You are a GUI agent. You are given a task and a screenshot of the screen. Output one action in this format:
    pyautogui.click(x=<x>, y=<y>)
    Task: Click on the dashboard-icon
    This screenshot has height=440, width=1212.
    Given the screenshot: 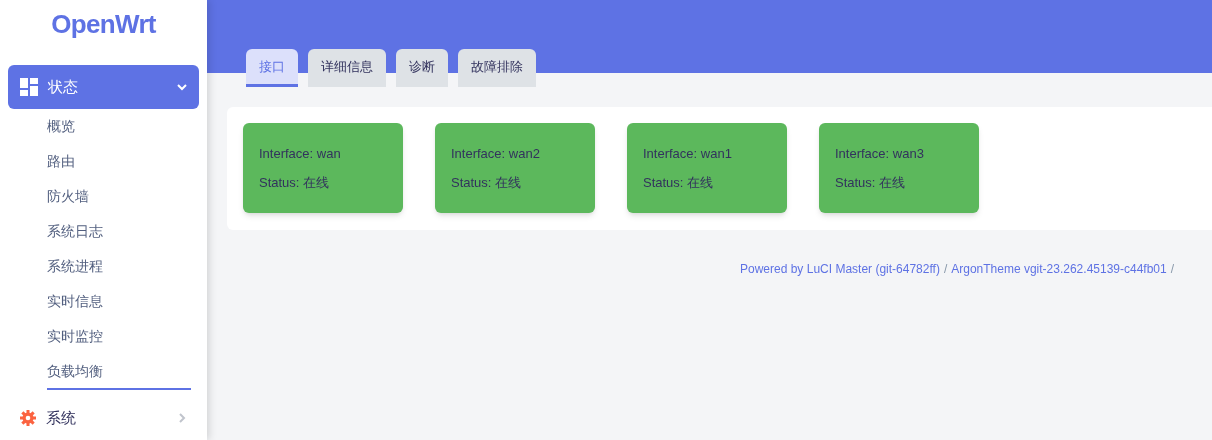 What is the action you would take?
    pyautogui.click(x=29, y=87)
    